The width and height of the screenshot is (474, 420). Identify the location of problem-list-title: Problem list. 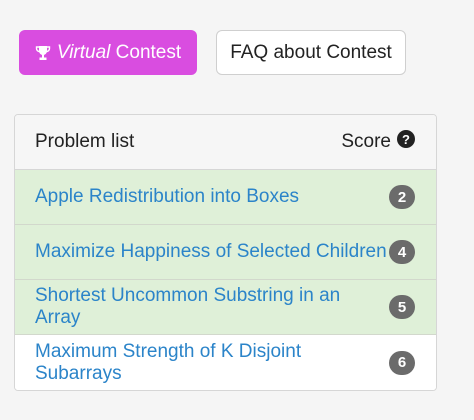
(85, 141).